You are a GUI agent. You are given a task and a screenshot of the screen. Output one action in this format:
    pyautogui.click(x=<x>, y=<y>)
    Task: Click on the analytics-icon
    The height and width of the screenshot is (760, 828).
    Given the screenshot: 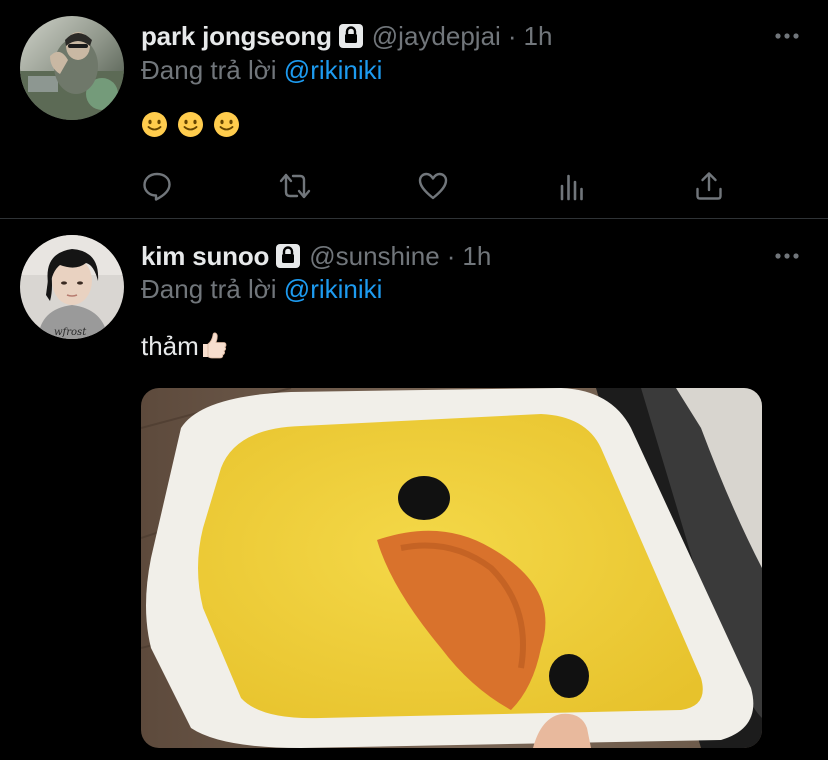 What is the action you would take?
    pyautogui.click(x=572, y=186)
    